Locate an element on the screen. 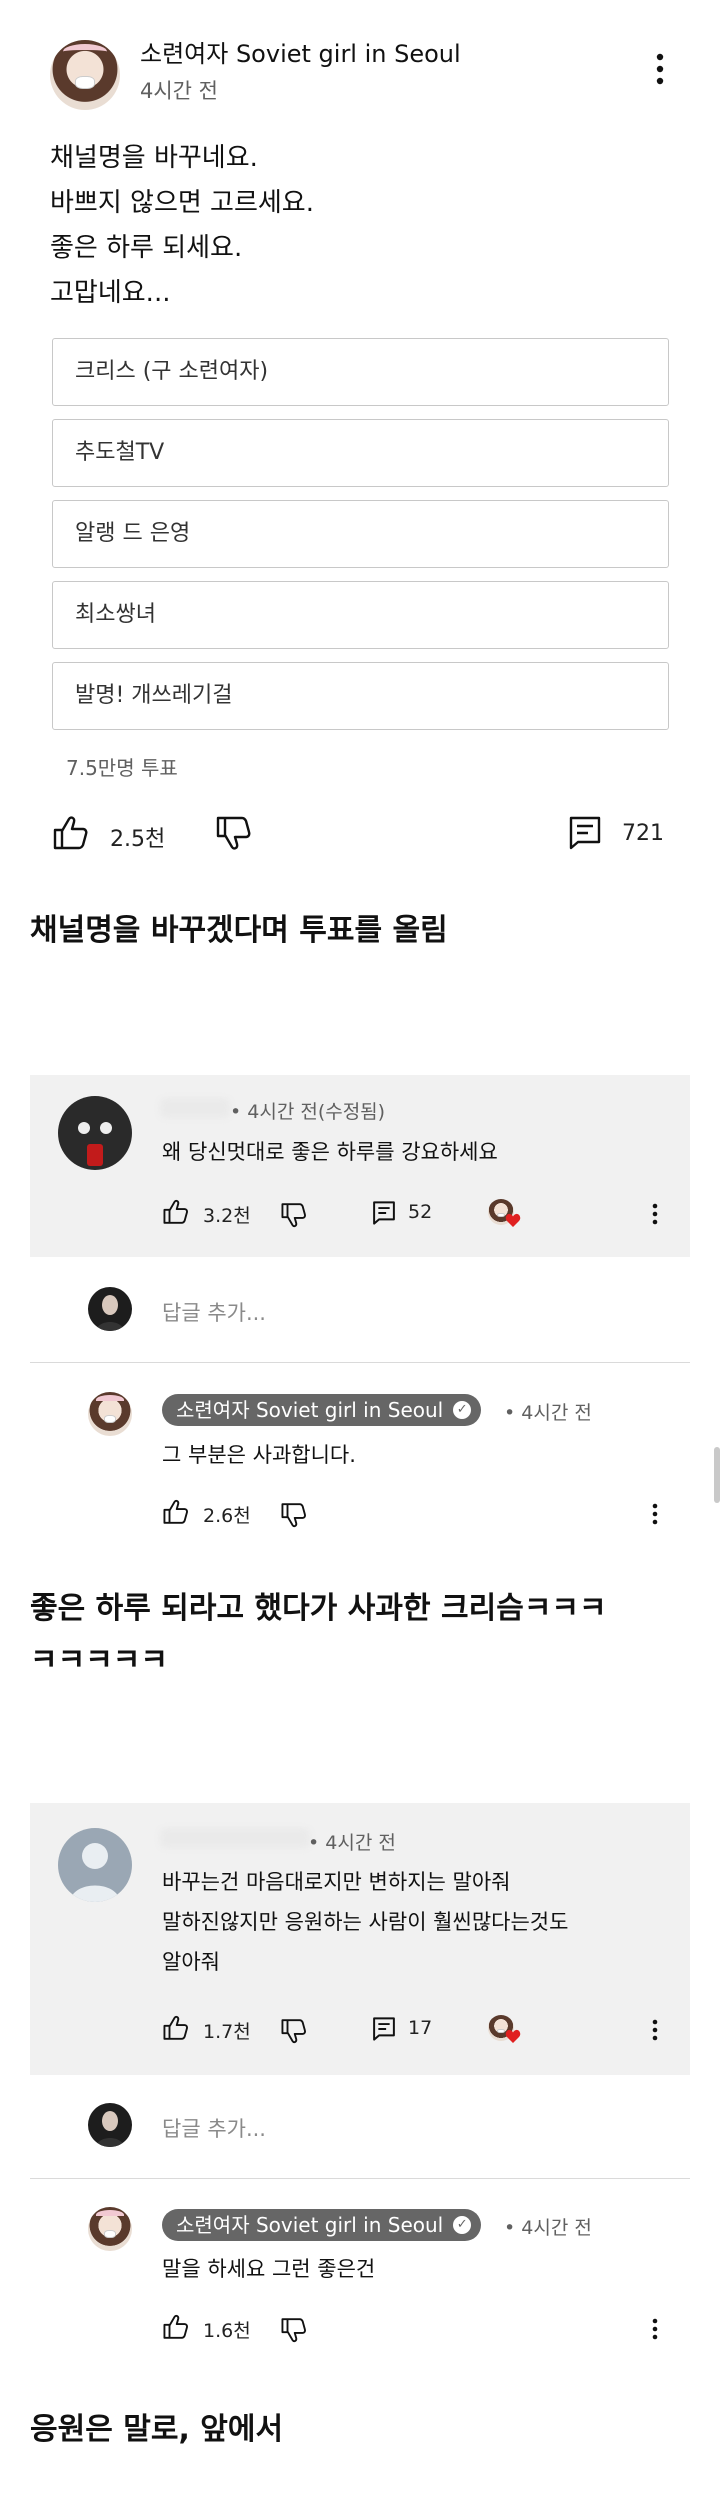  comment-time: • 4시간 전 is located at coordinates (352, 1843).